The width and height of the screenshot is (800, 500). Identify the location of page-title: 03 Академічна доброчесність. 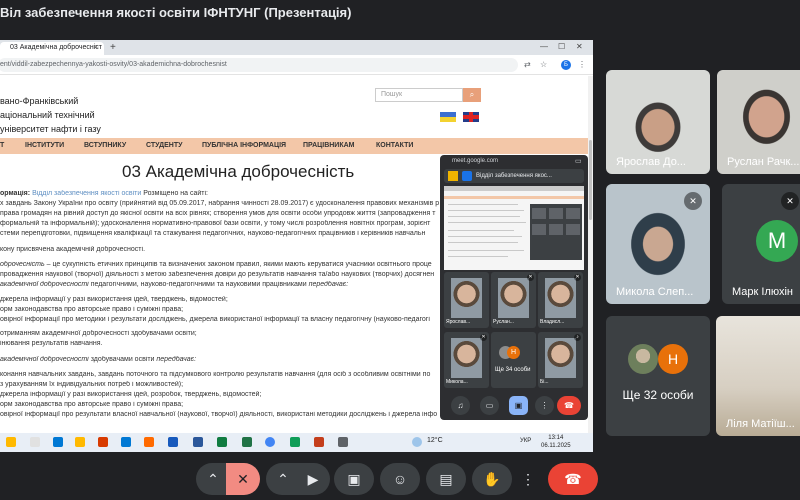
(238, 171).